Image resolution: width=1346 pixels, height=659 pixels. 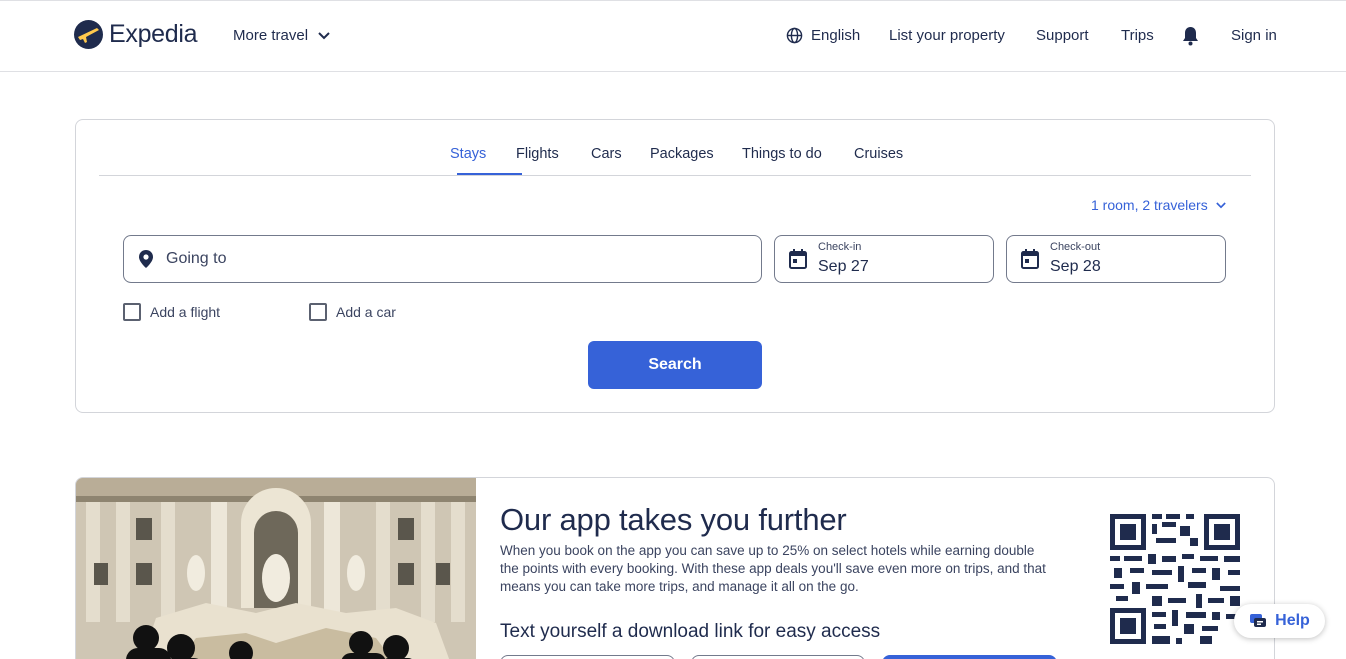 I want to click on tab-stays: Stays, so click(x=468, y=154).